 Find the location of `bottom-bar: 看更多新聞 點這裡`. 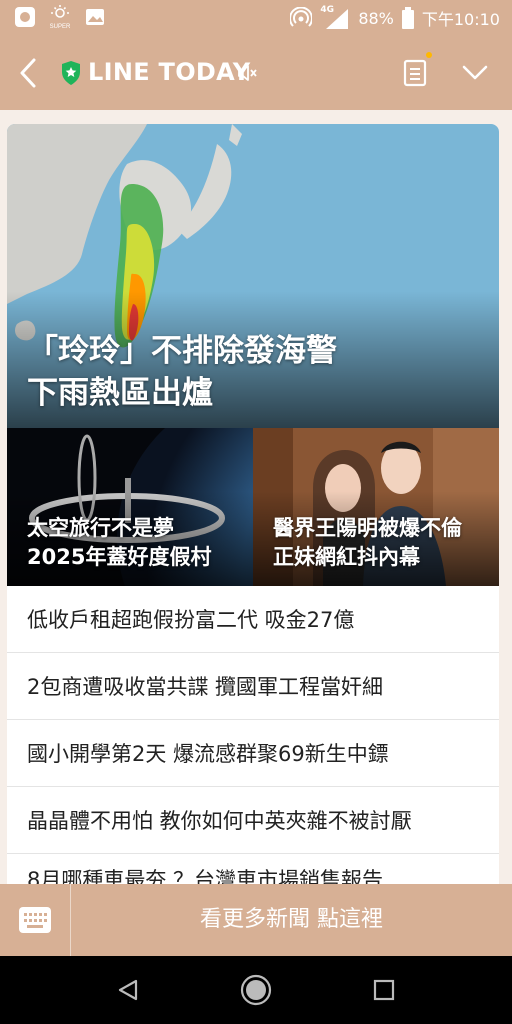

bottom-bar: 看更多新聞 點這裡 is located at coordinates (256, 920).